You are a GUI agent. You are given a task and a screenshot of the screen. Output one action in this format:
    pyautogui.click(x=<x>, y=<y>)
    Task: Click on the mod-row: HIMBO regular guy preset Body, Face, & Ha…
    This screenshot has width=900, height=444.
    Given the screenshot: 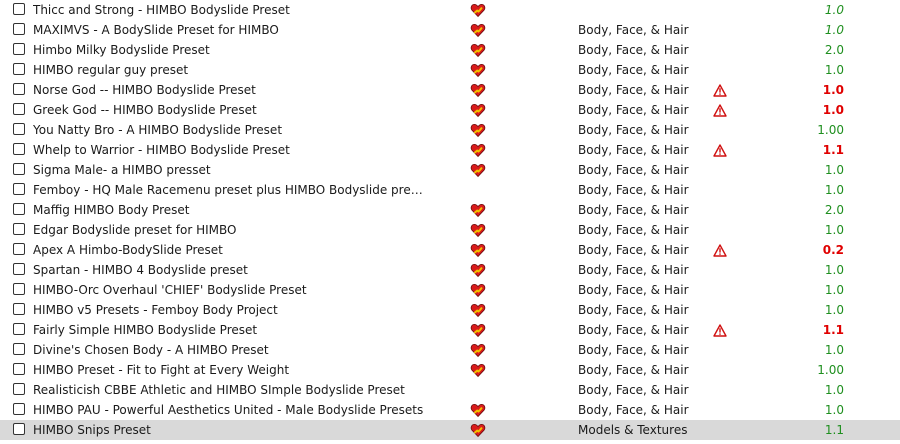 What is the action you would take?
    pyautogui.click(x=450, y=70)
    